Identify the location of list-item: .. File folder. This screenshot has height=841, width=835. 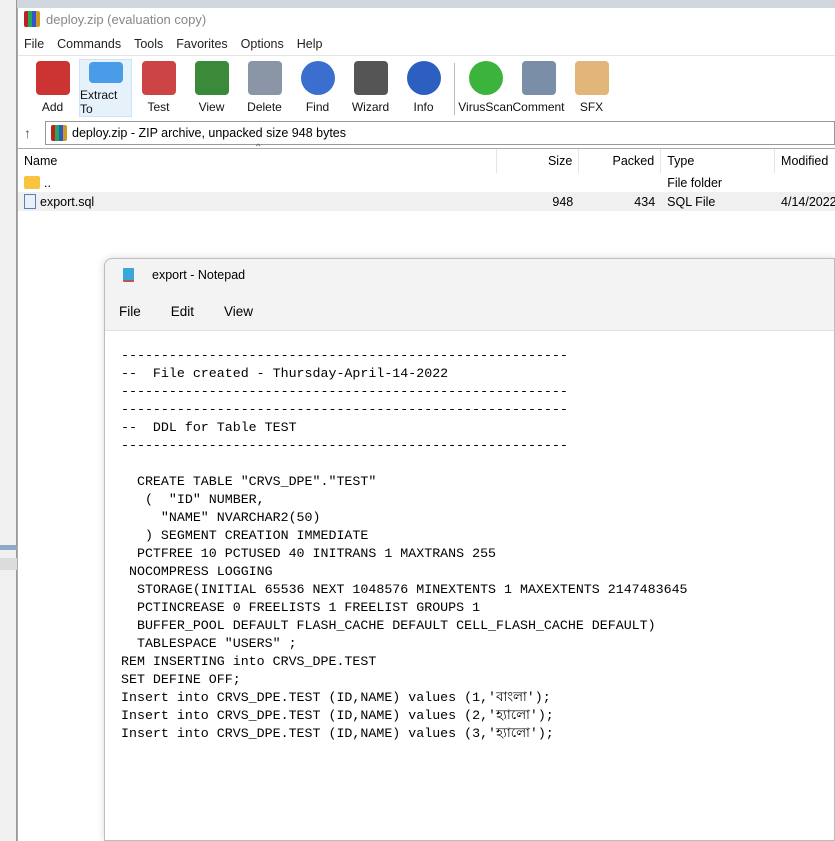
(426, 182).